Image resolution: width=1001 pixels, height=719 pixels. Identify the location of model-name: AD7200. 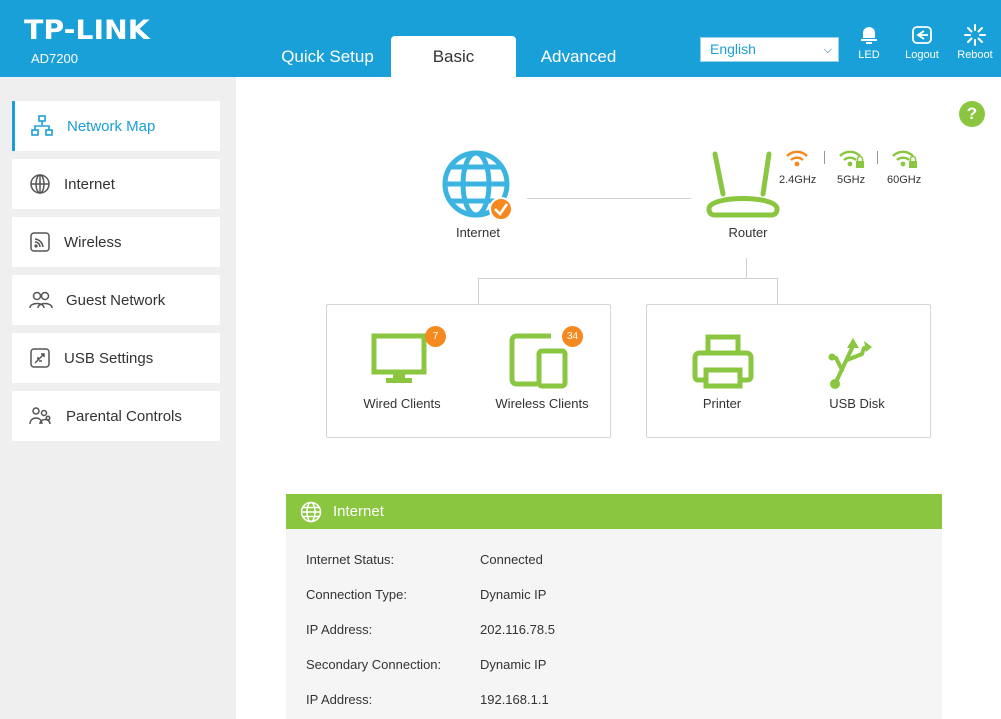
(54, 58).